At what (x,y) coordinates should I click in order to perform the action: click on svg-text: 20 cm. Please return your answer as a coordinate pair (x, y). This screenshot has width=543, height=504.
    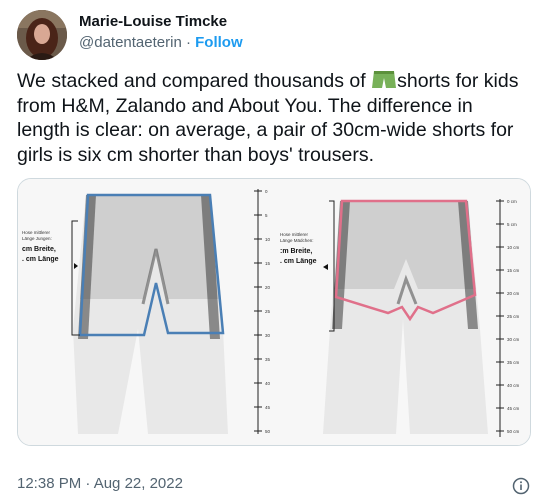
    Looking at the image, I should click on (513, 293).